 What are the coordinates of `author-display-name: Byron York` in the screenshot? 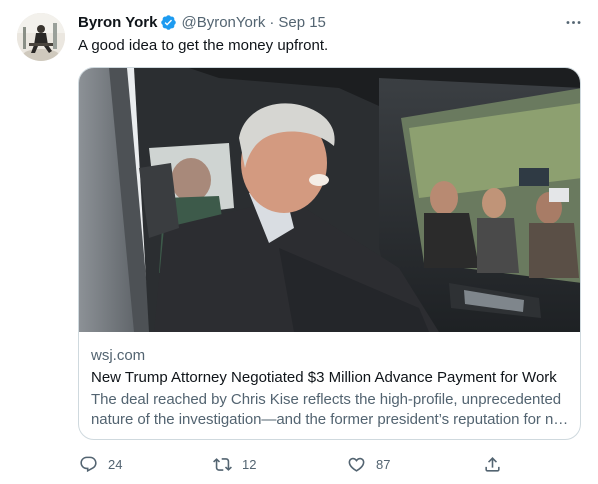 It's located at (117, 22).